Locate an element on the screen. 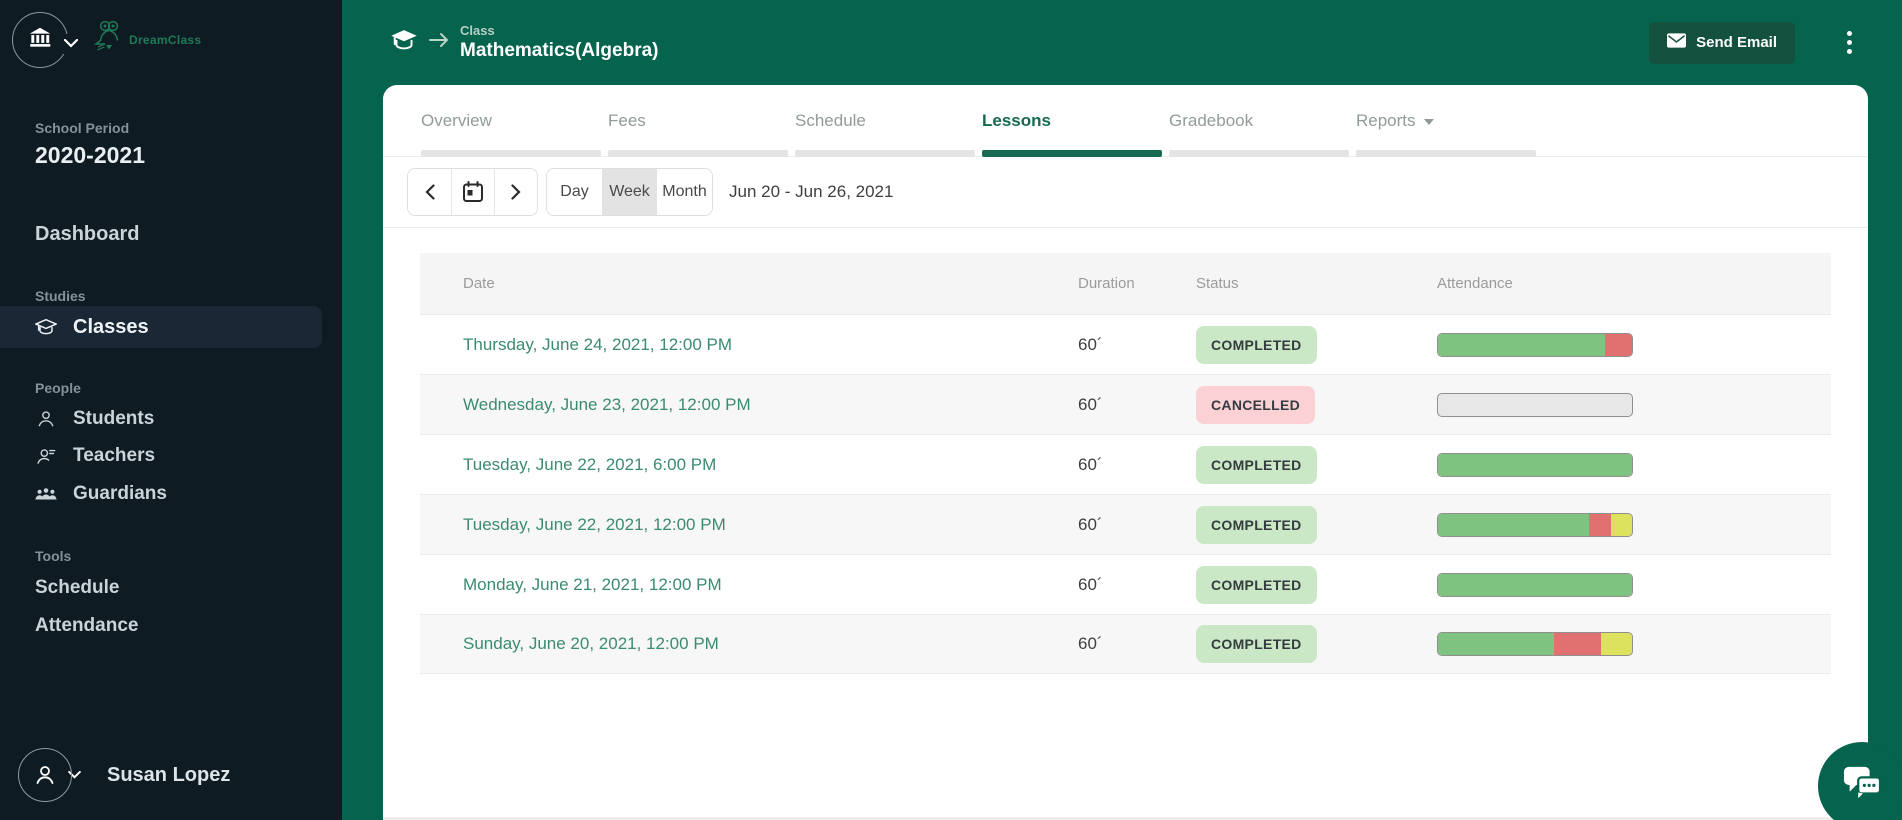  send-email-button: Send Email is located at coordinates (1722, 42).